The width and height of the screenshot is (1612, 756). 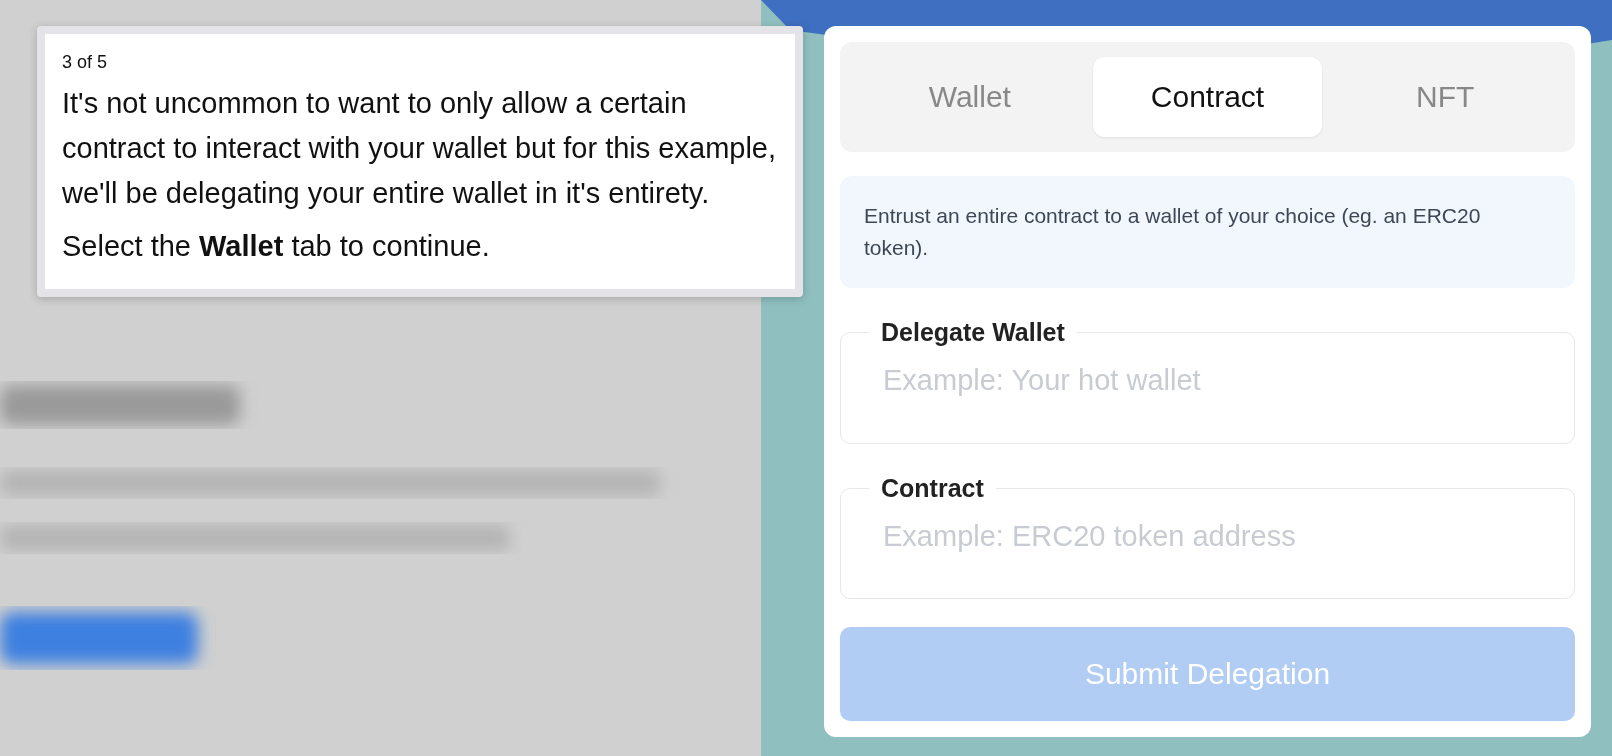 What do you see at coordinates (276, 246) in the screenshot?
I see `tooltip-text: Select the Wallet tab to continue.` at bounding box center [276, 246].